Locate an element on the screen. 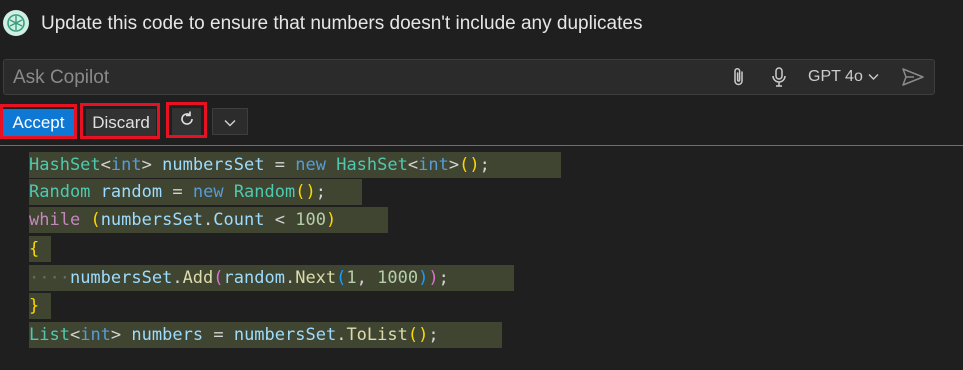 This screenshot has height=370, width=963. discard-button: Discard is located at coordinates (121, 122).